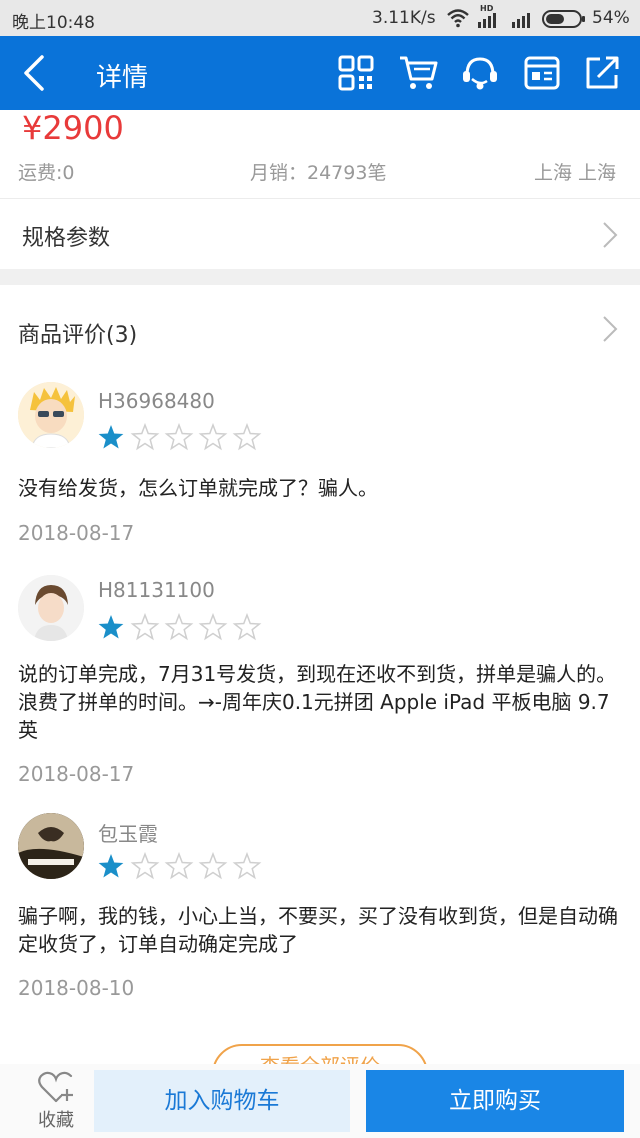 Image resolution: width=640 pixels, height=1138 pixels. What do you see at coordinates (320, 329) in the screenshot?
I see `reviews-header-row: 商品评价(3)` at bounding box center [320, 329].